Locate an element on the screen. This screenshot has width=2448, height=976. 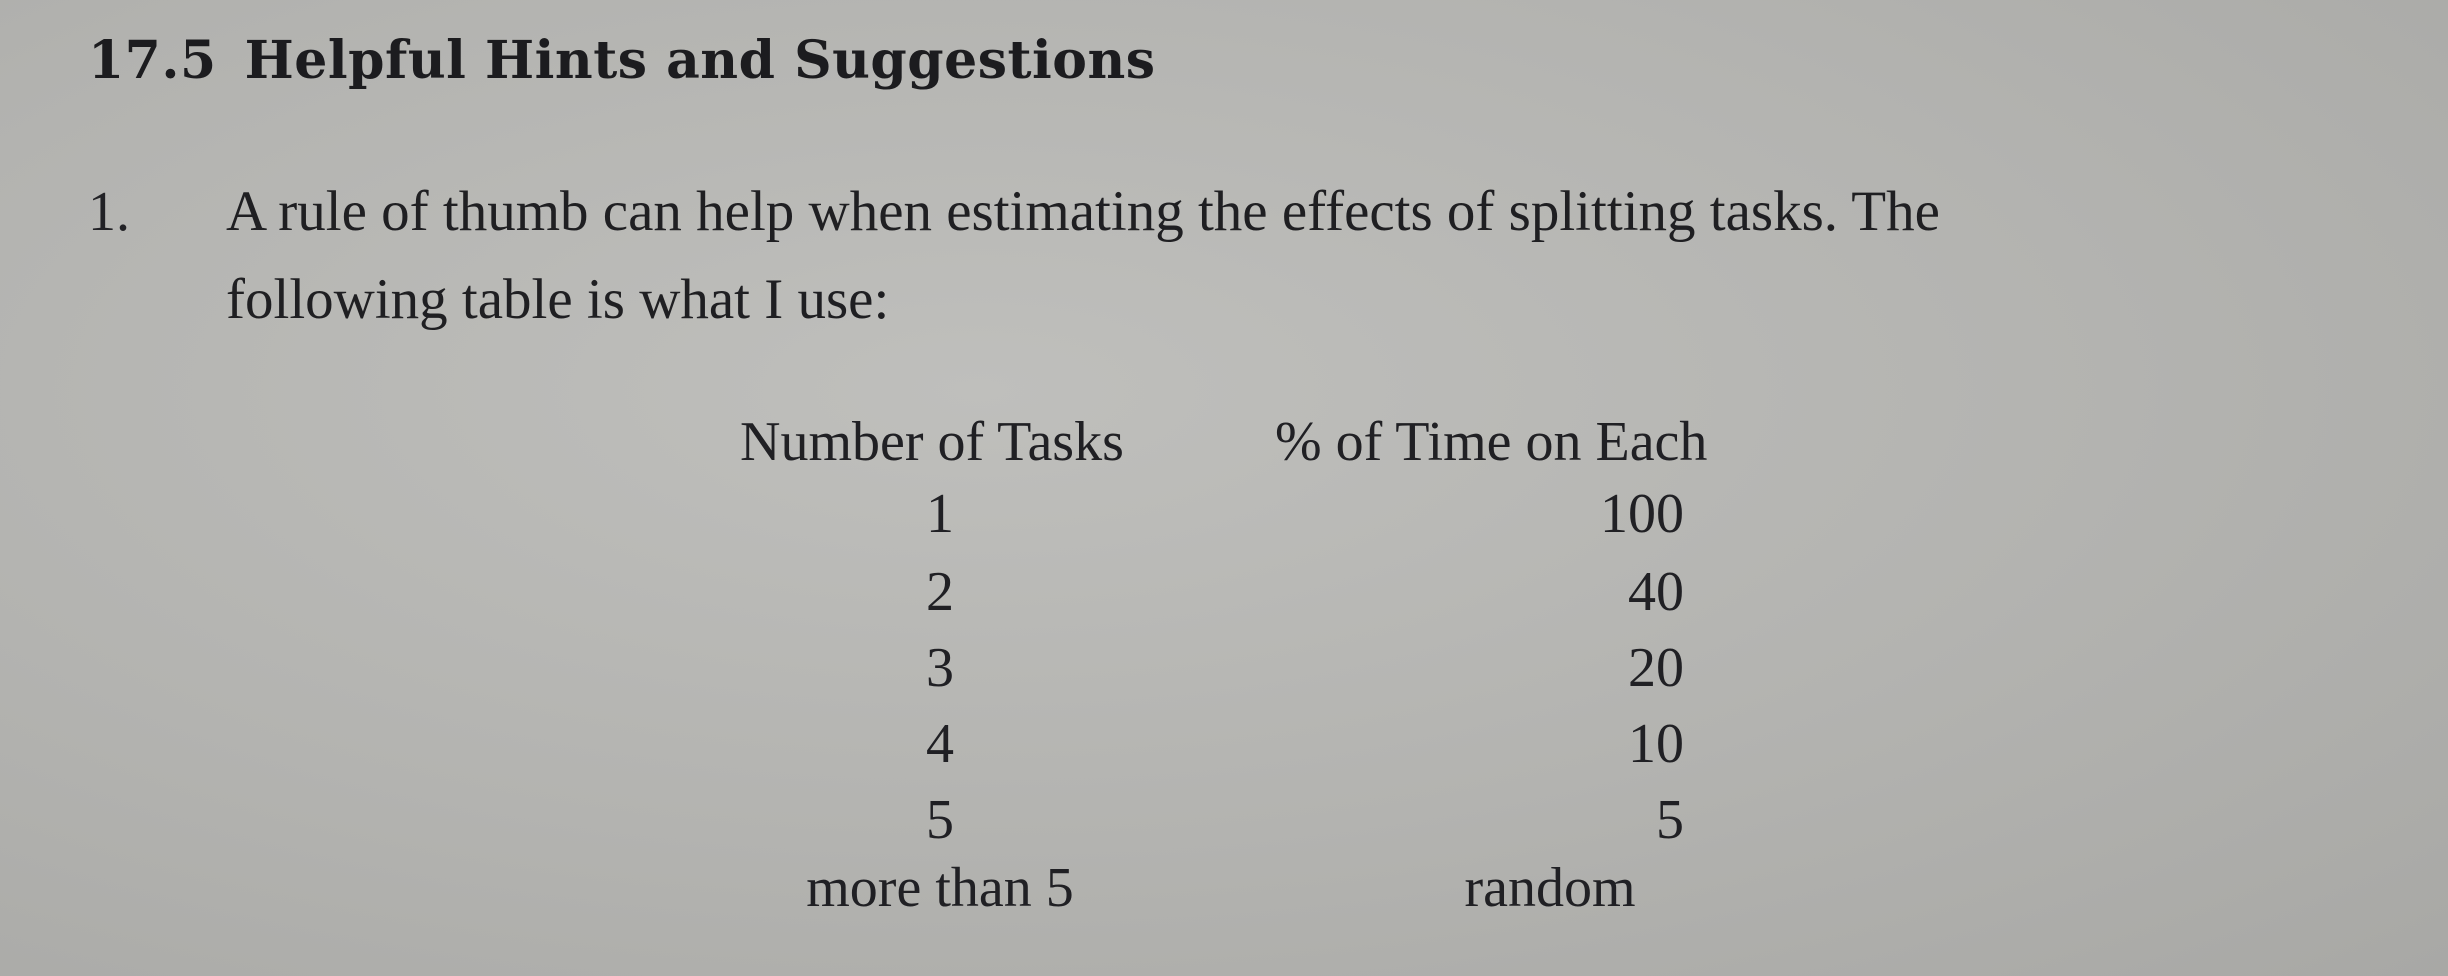
list-item-number: 1. is located at coordinates (109, 212).